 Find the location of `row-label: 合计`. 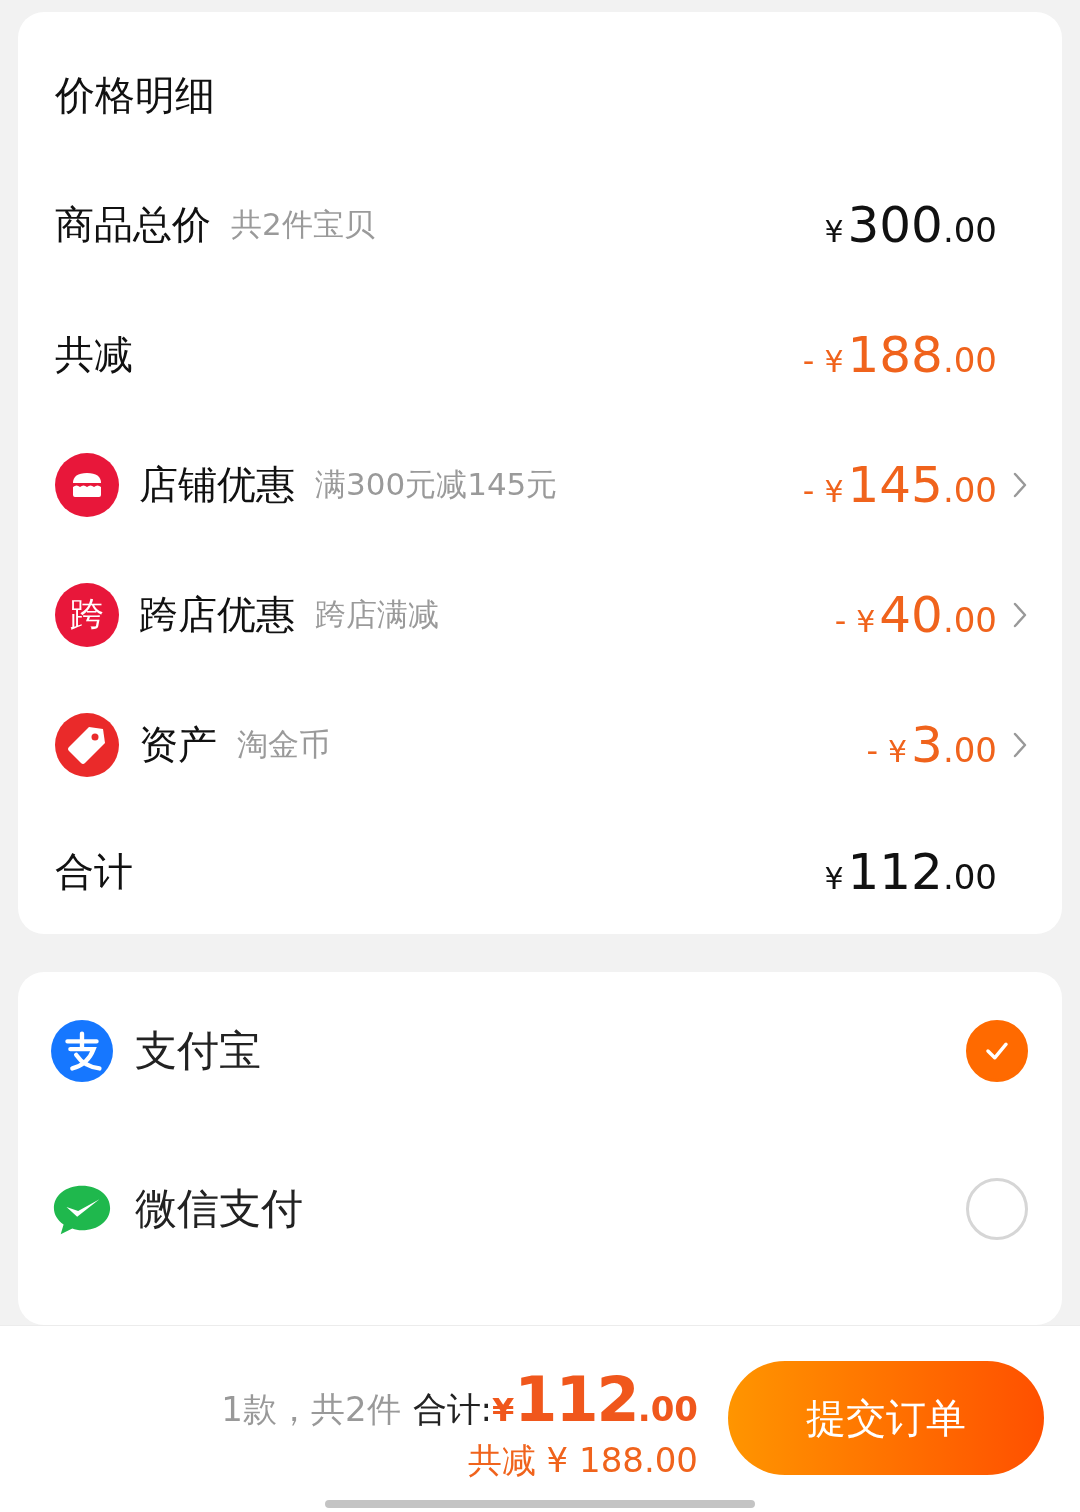

row-label: 合计 is located at coordinates (94, 872).